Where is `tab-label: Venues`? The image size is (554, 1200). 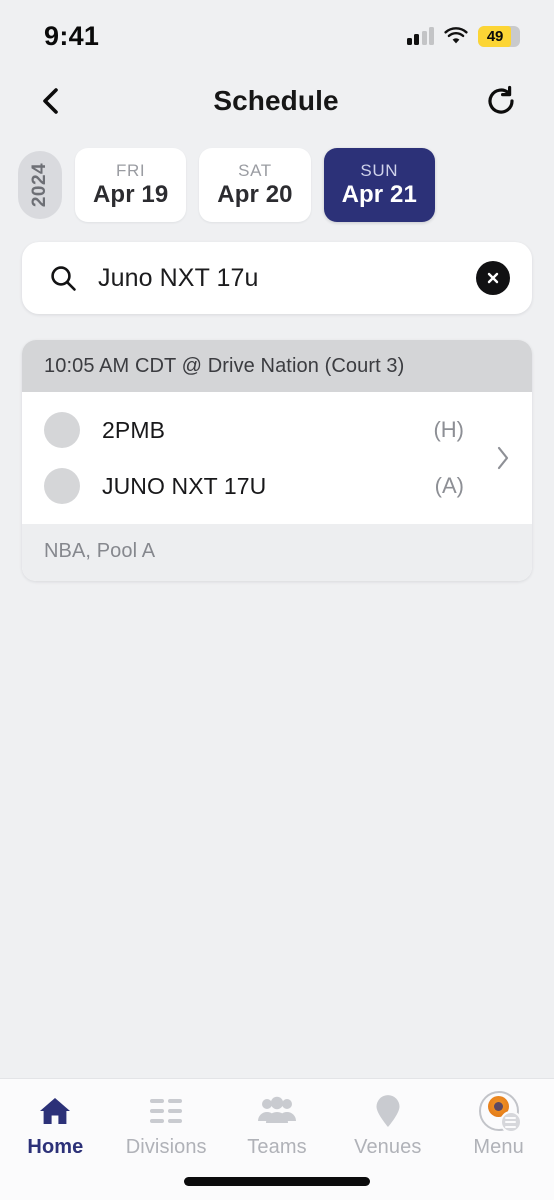
tab-label: Venues is located at coordinates (388, 1147).